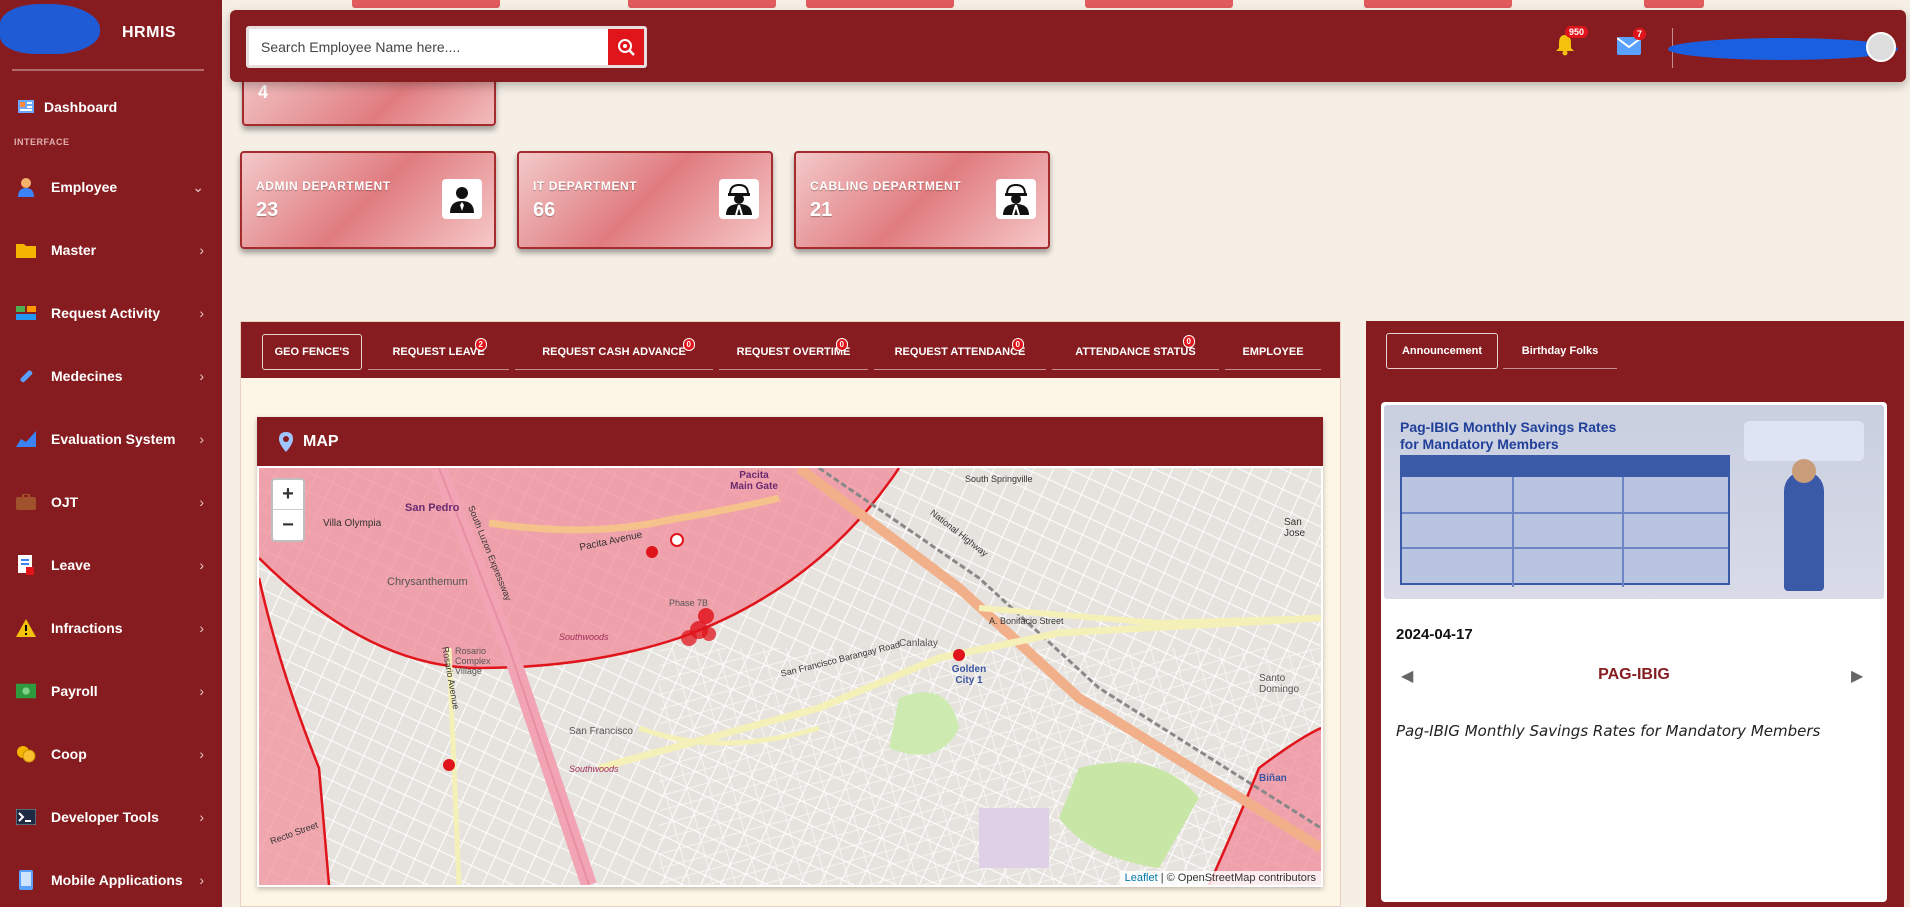  What do you see at coordinates (26, 107) in the screenshot?
I see `dashboard-icon` at bounding box center [26, 107].